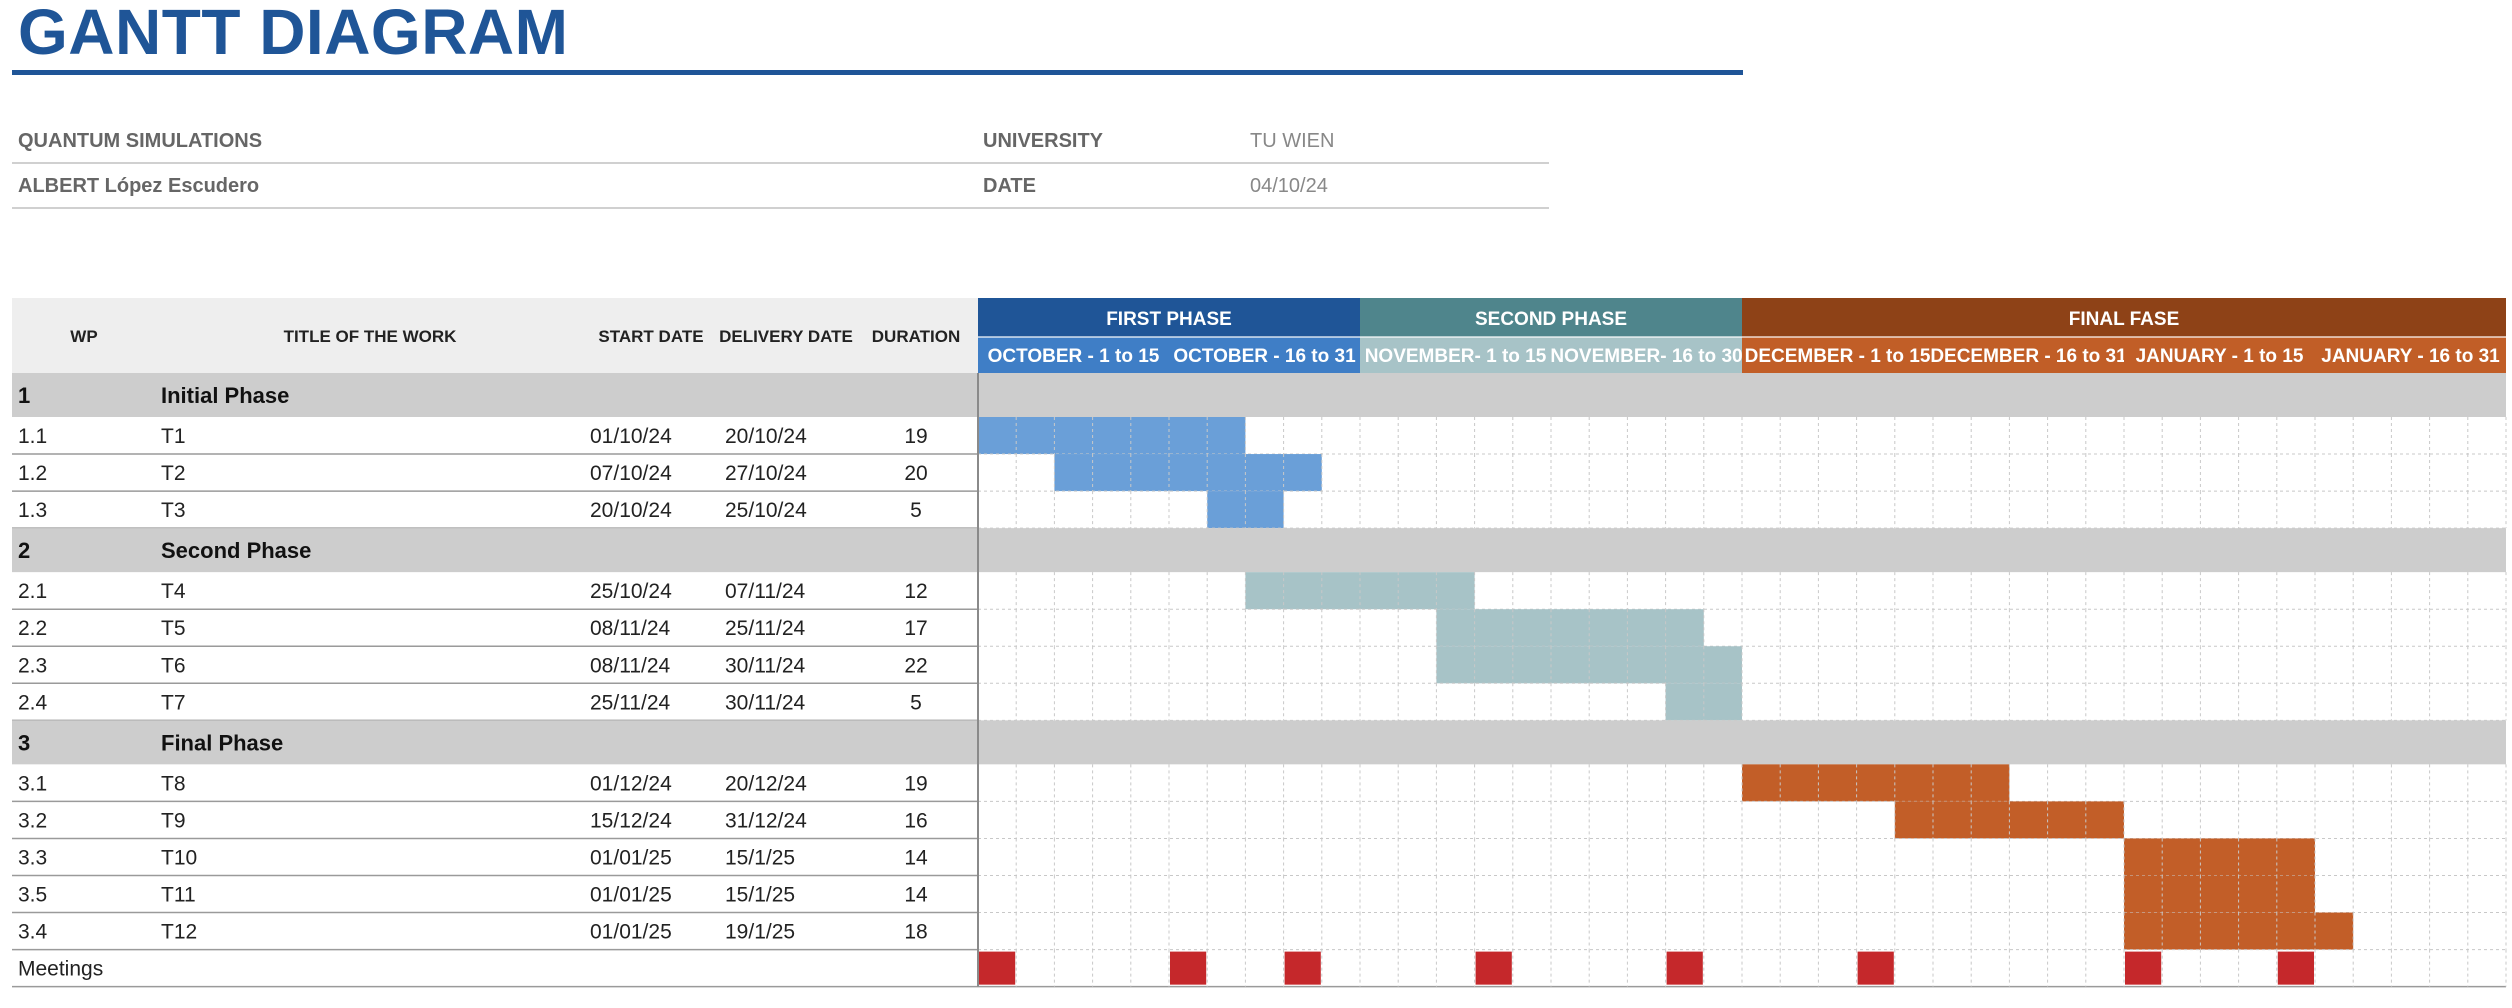  I want to click on task-title: T3, so click(173, 510).